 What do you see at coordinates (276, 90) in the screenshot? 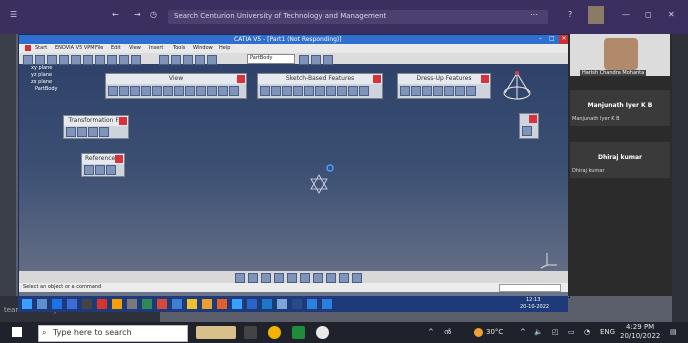
I see `pocket-icon` at bounding box center [276, 90].